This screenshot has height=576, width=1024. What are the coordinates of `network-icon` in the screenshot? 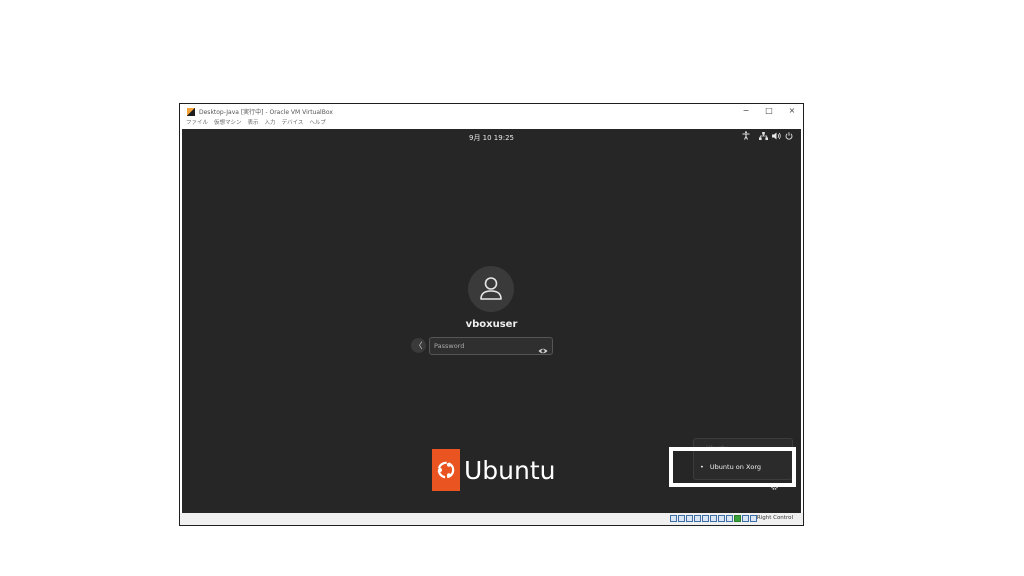 It's located at (763, 137).